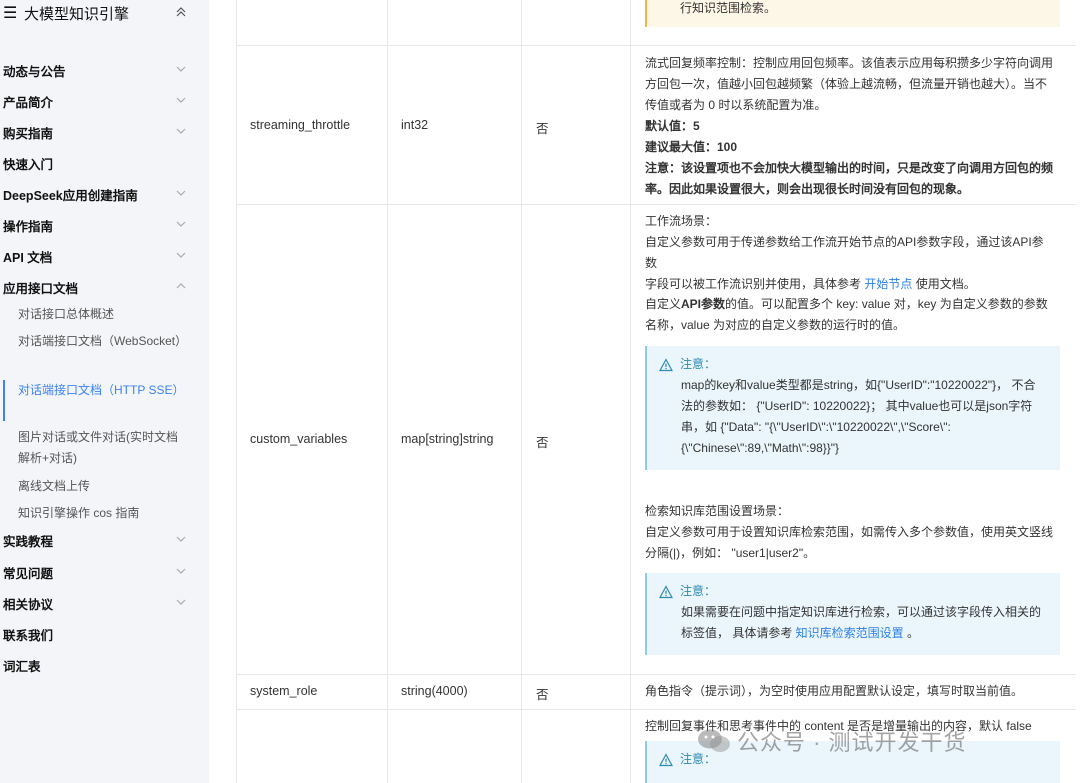  I want to click on nav-item-quickstart: 快速入门, so click(98, 163).